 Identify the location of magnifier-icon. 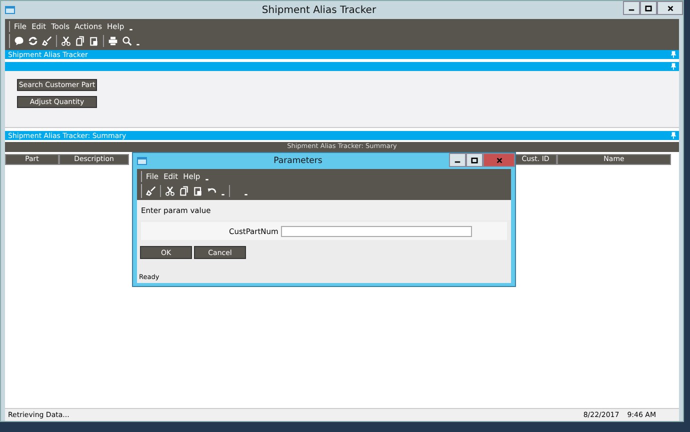
(127, 41).